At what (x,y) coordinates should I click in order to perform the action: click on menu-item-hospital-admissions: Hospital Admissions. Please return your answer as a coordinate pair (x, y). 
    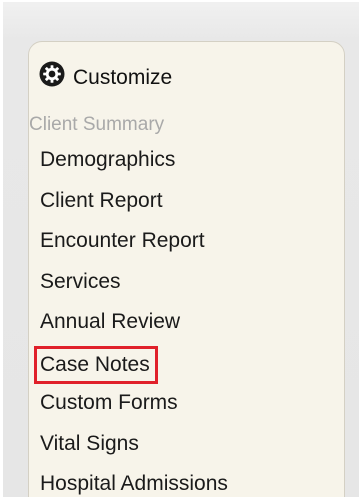
    Looking at the image, I should click on (135, 483).